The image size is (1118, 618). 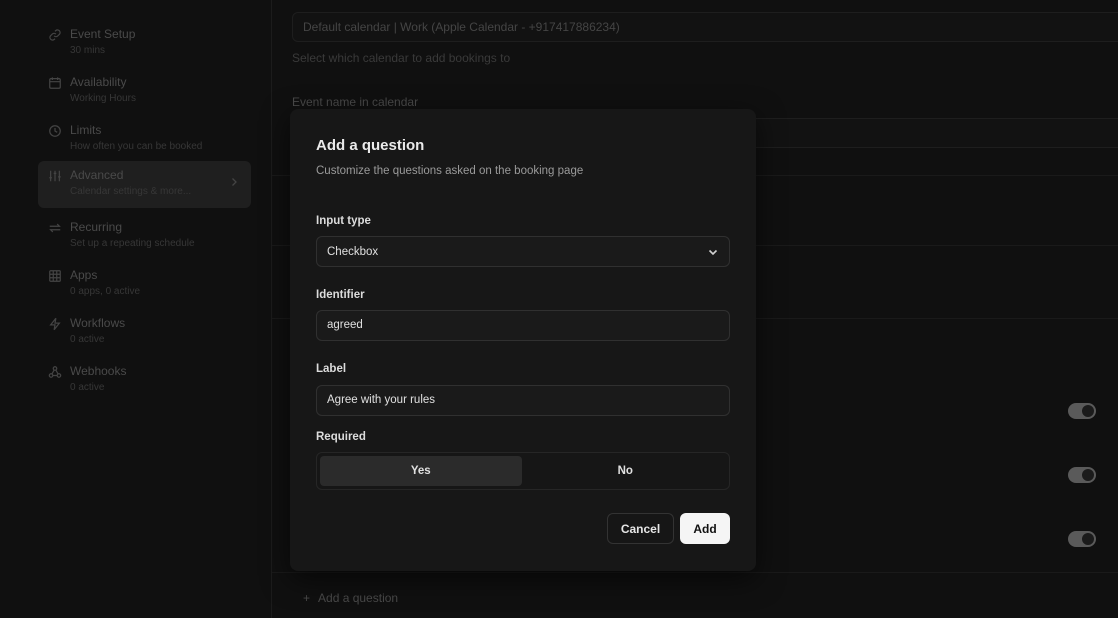 I want to click on sidebar-item-title: Availability, so click(x=98, y=82).